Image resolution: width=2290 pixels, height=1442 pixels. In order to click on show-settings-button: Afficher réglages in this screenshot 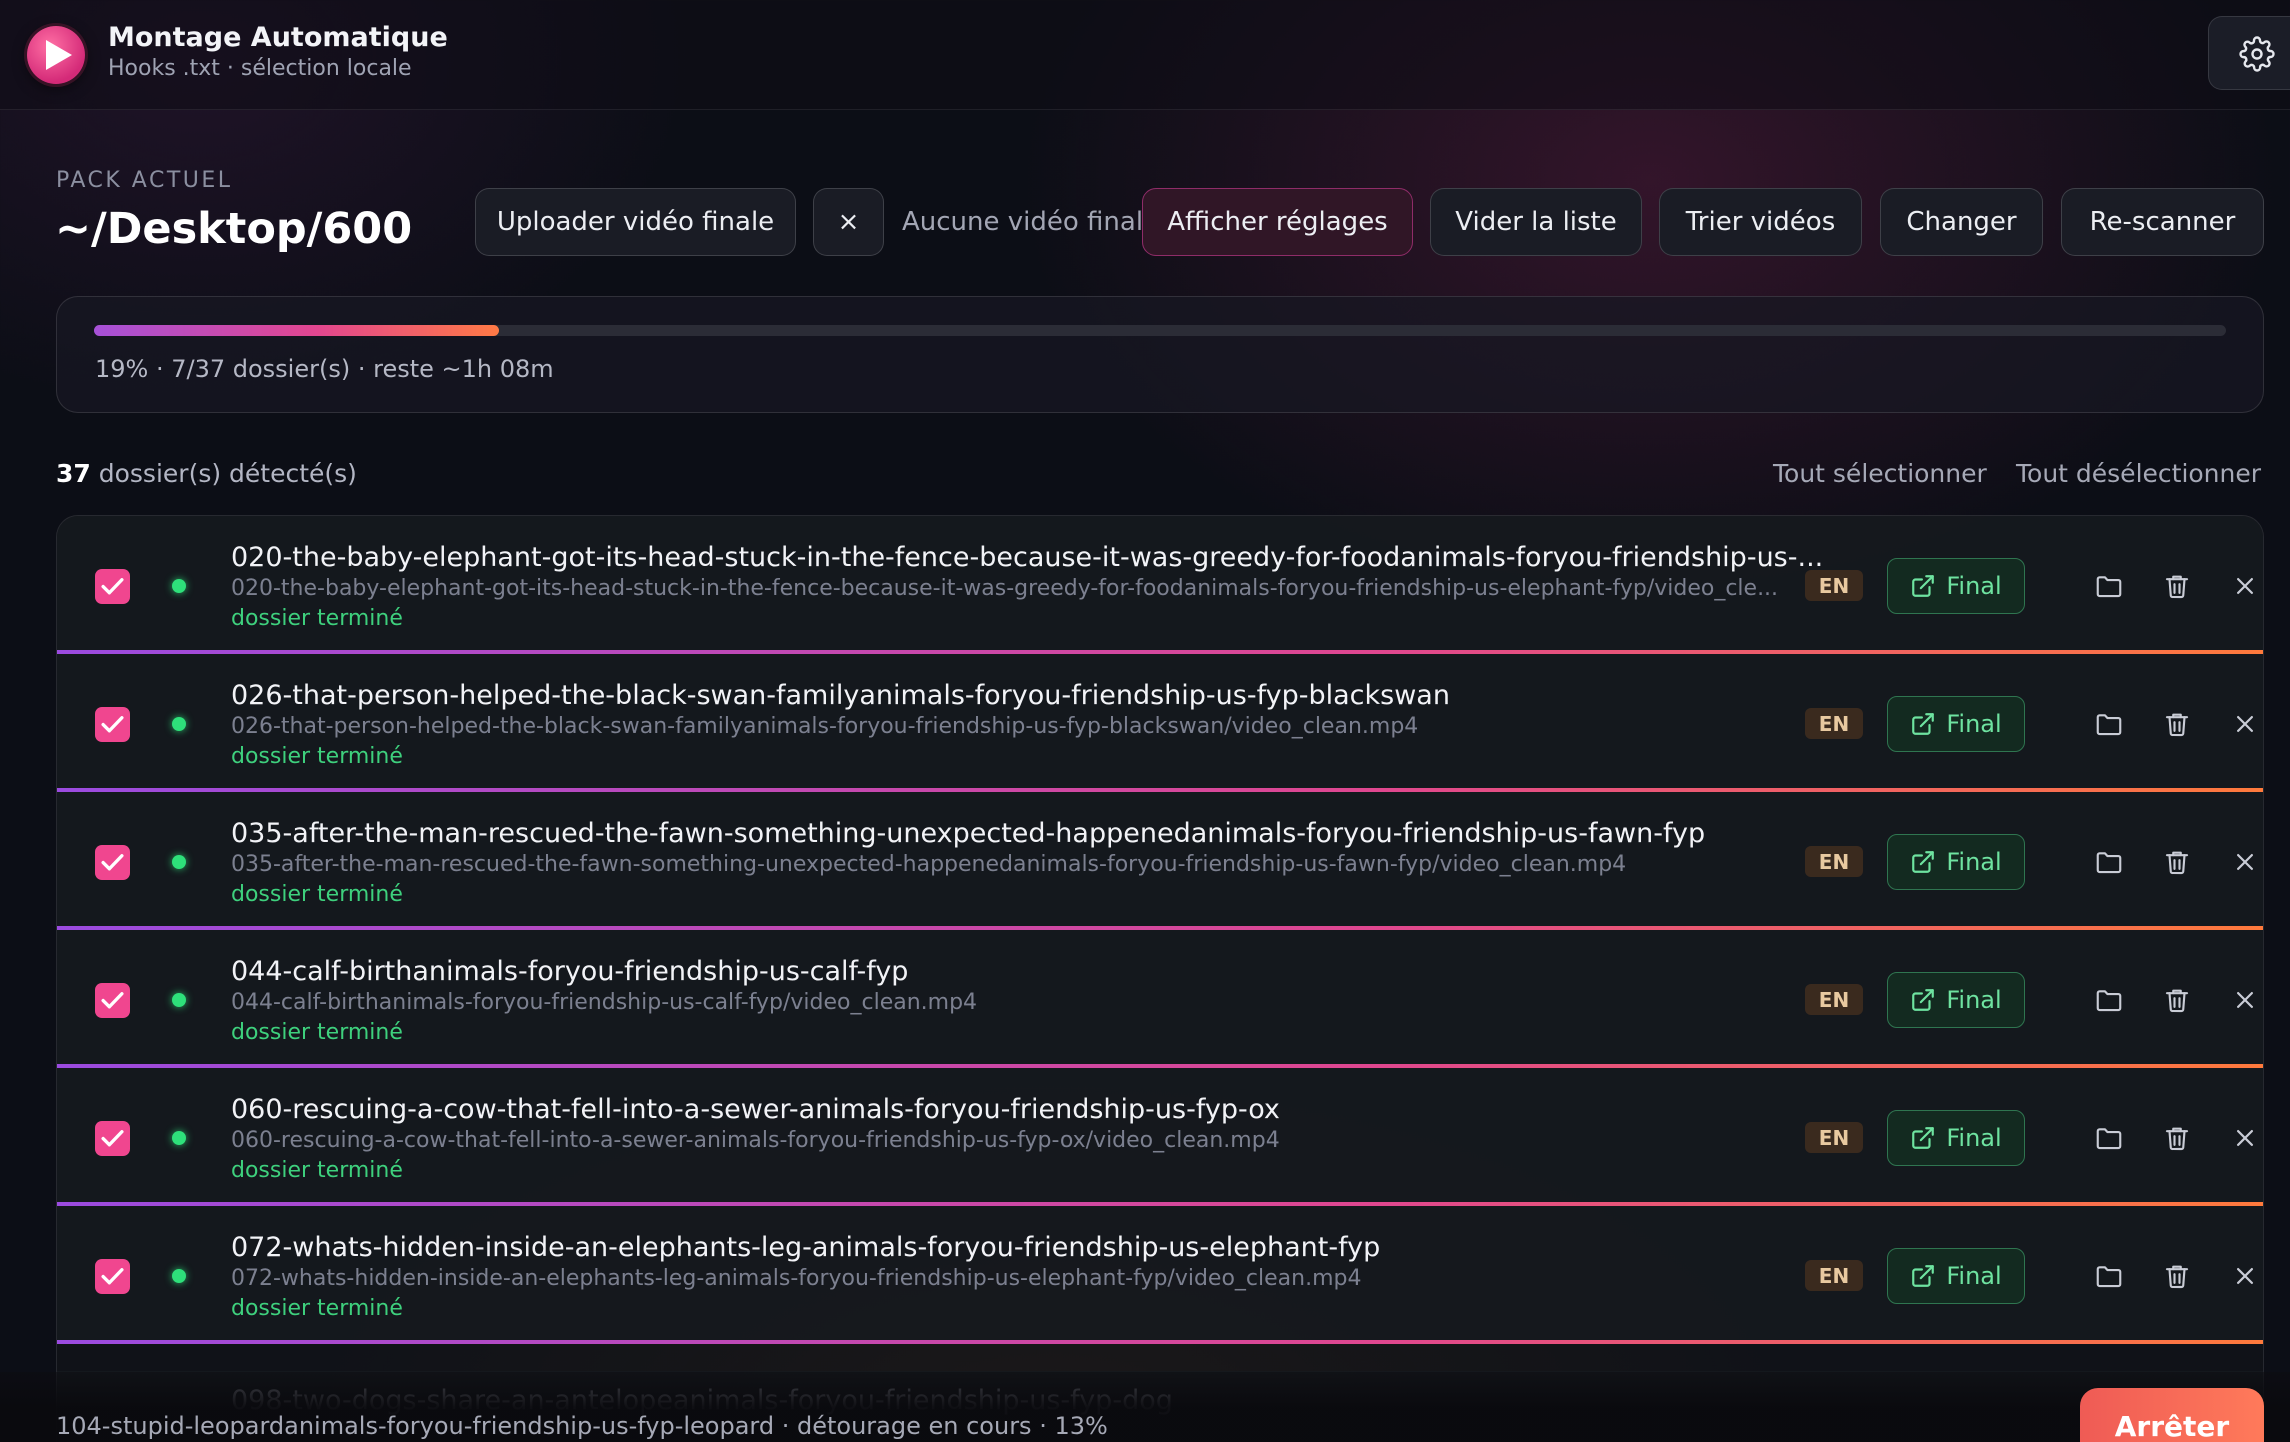, I will do `click(1277, 222)`.